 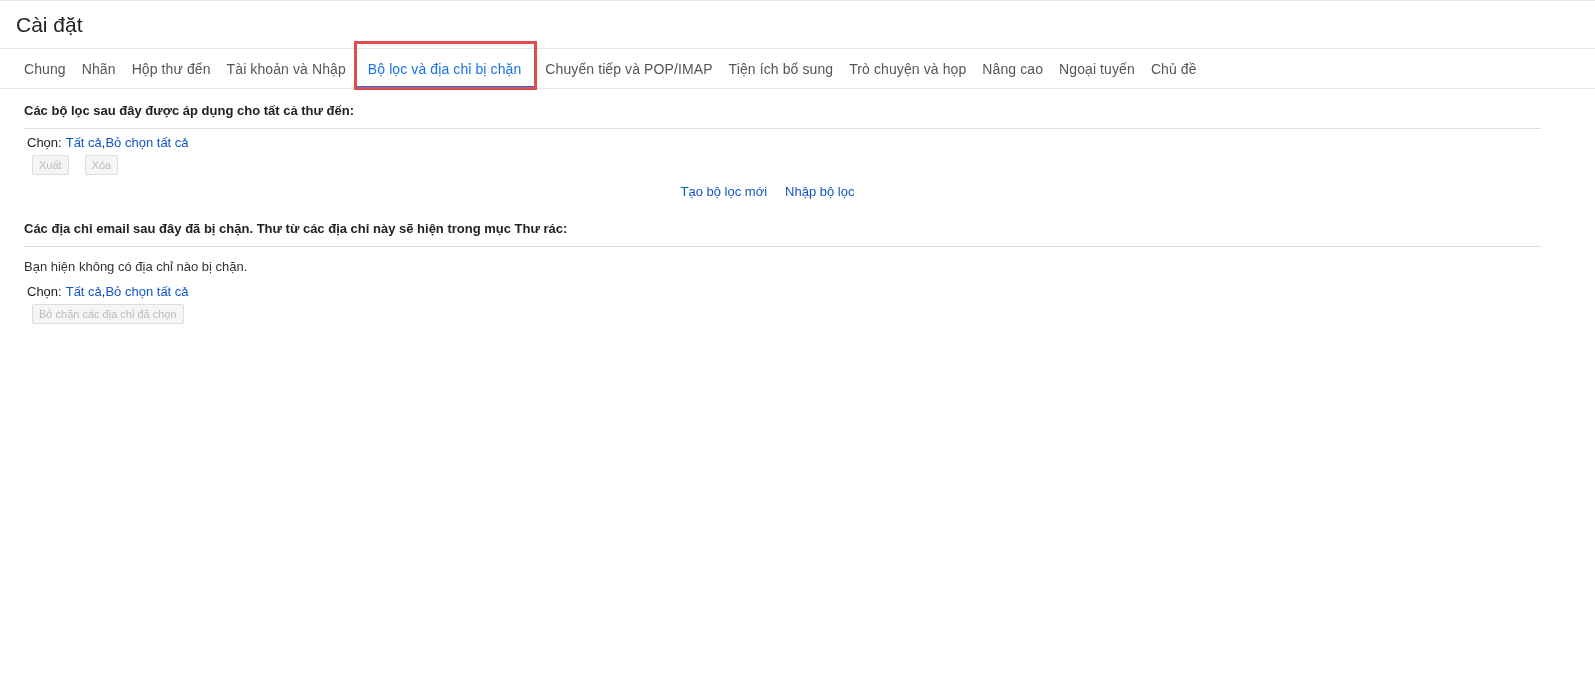 What do you see at coordinates (908, 68) in the screenshot?
I see `settings-tab: Trò chuyện và họp` at bounding box center [908, 68].